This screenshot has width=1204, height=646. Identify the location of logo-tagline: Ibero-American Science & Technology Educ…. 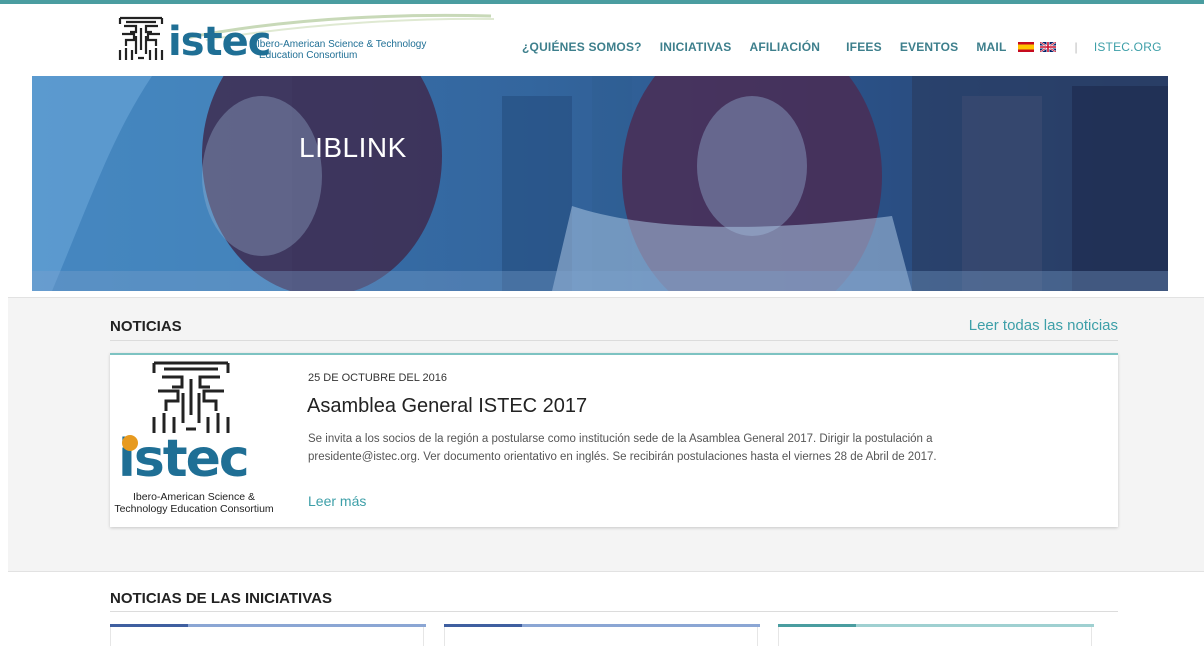
(341, 50).